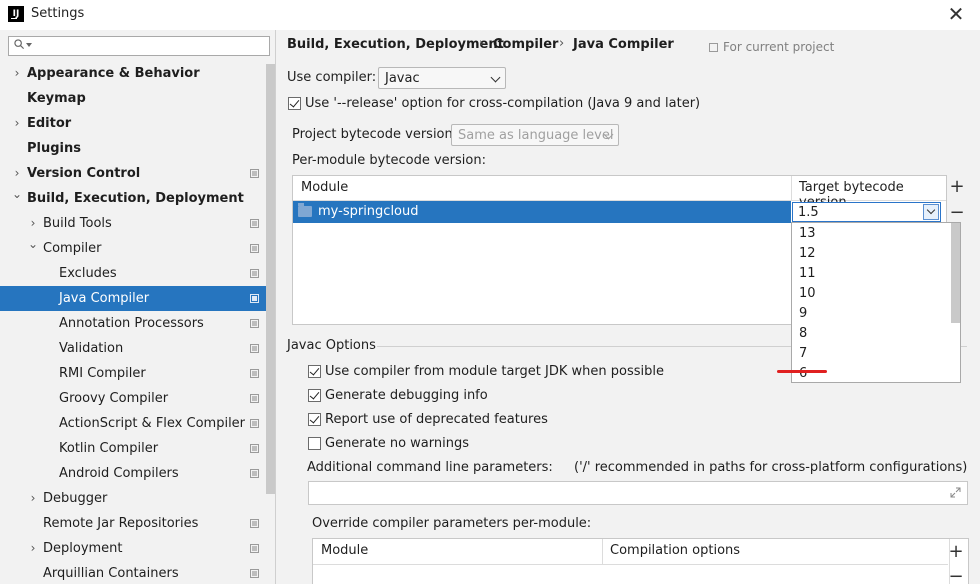 The height and width of the screenshot is (584, 980). What do you see at coordinates (19, 44) in the screenshot?
I see `search-icon` at bounding box center [19, 44].